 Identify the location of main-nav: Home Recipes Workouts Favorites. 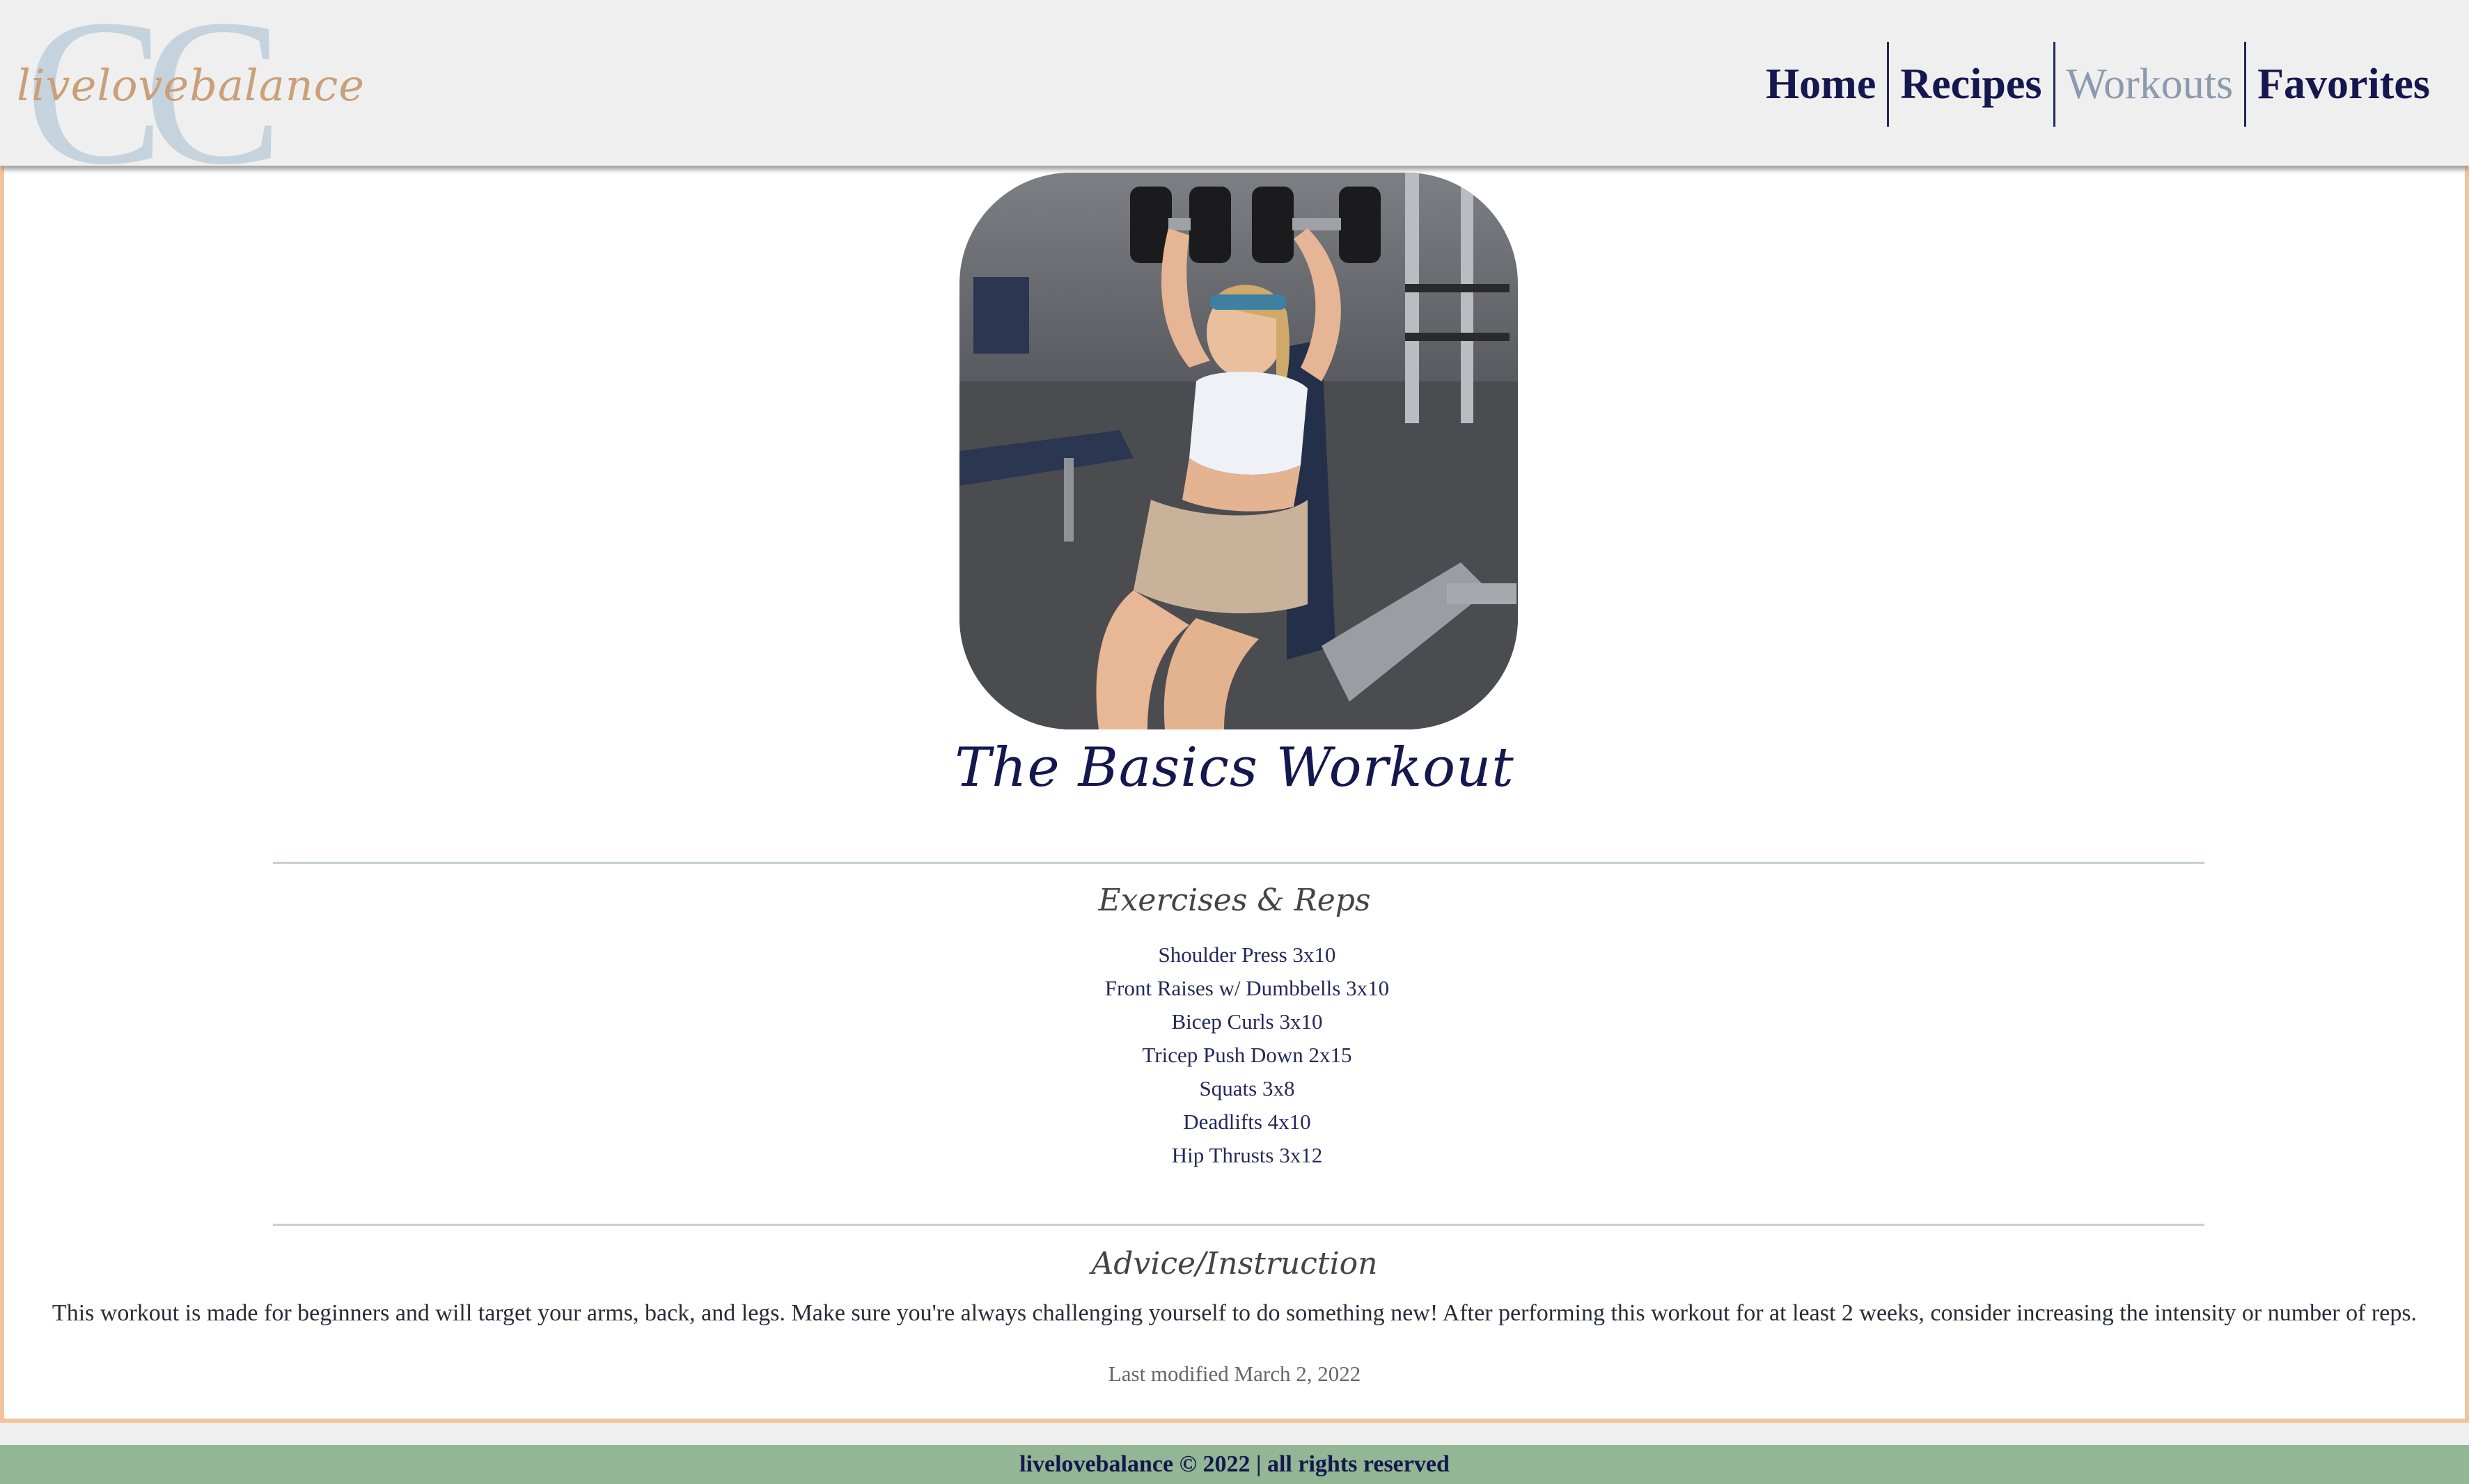
(2098, 84).